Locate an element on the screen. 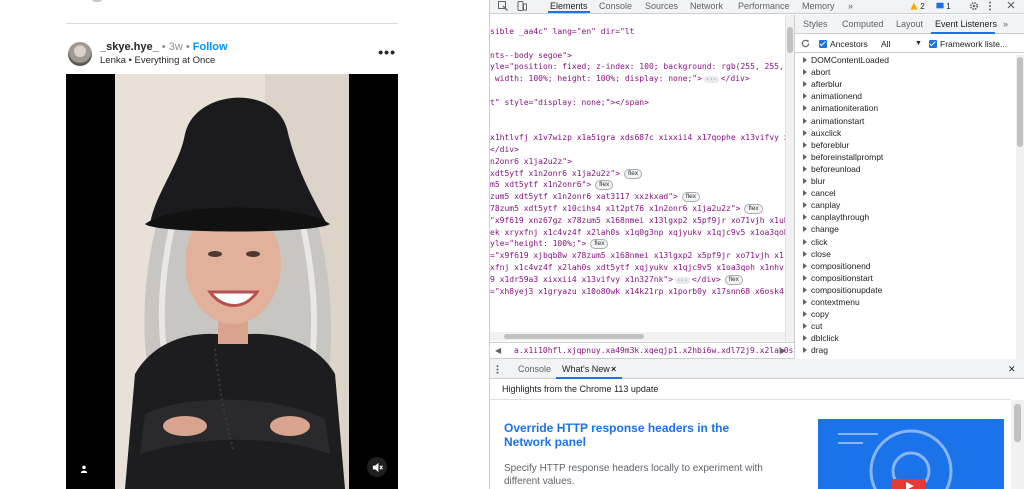 Image resolution: width=1024 pixels, height=489 pixels. breadcrumb-left-icon: ◀ is located at coordinates (498, 350).